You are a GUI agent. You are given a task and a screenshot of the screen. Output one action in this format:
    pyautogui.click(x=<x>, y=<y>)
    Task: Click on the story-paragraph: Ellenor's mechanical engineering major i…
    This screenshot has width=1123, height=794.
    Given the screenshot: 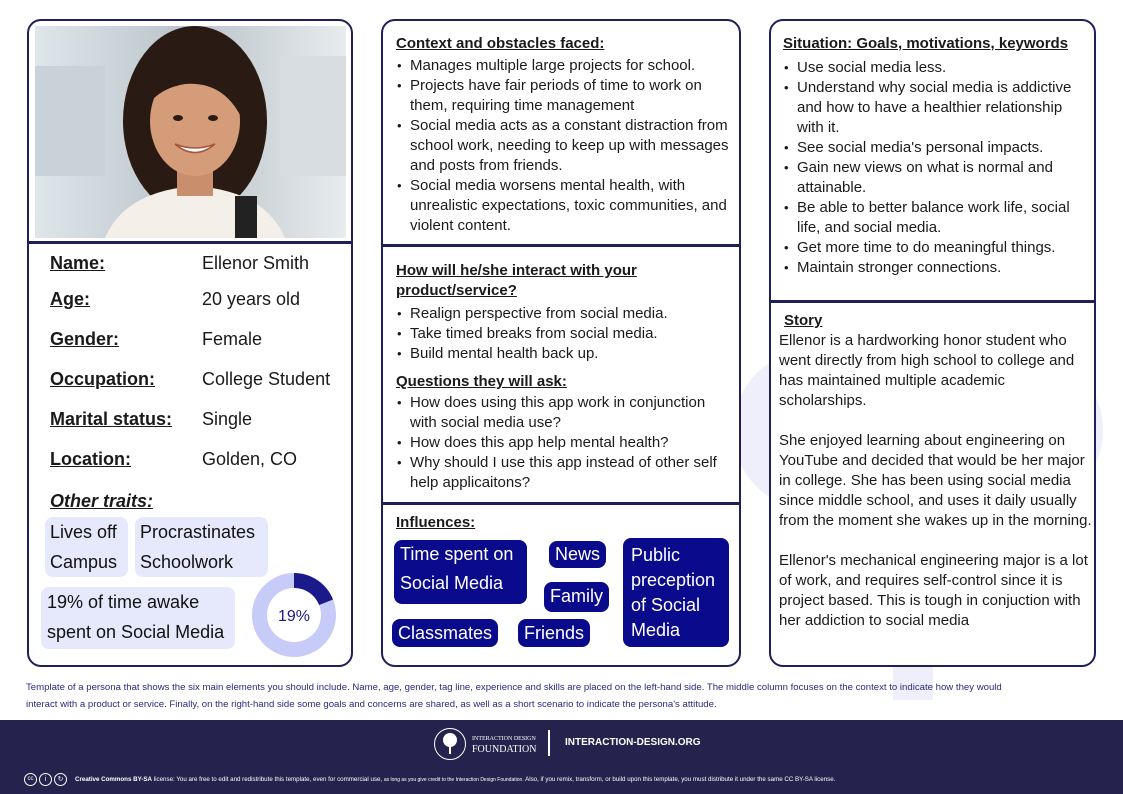 What is the action you would take?
    pyautogui.click(x=933, y=590)
    